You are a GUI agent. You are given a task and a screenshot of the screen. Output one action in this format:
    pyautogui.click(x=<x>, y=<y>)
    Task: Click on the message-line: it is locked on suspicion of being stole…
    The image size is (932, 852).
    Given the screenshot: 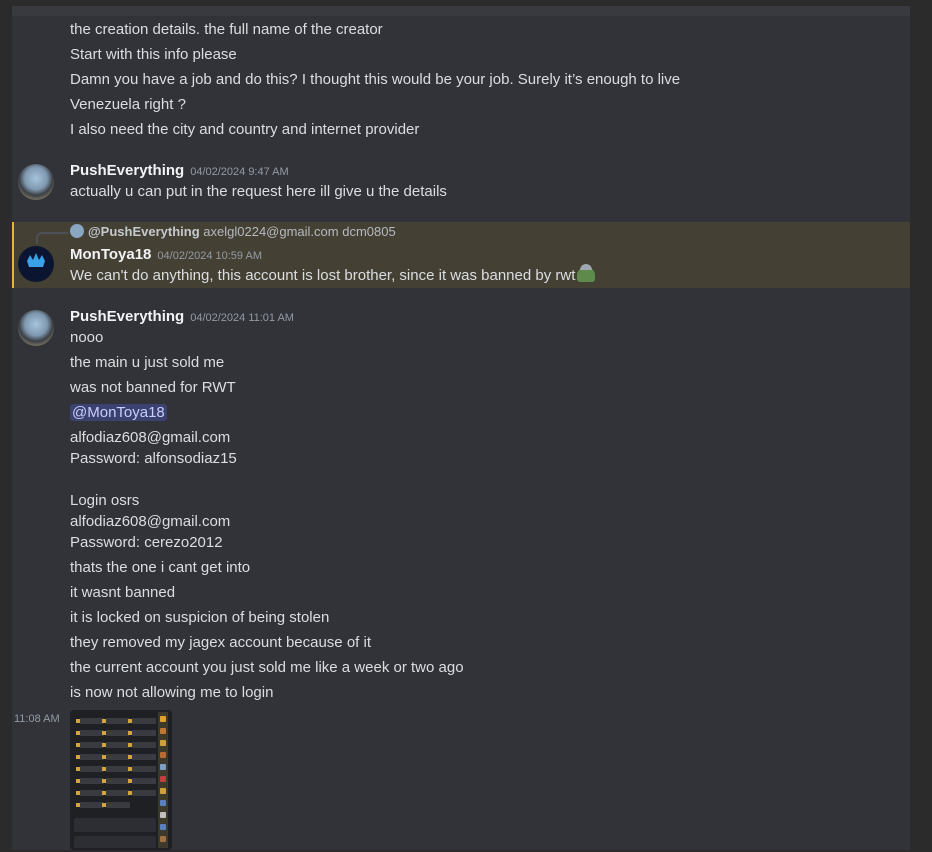 What is the action you would take?
    pyautogui.click(x=200, y=617)
    